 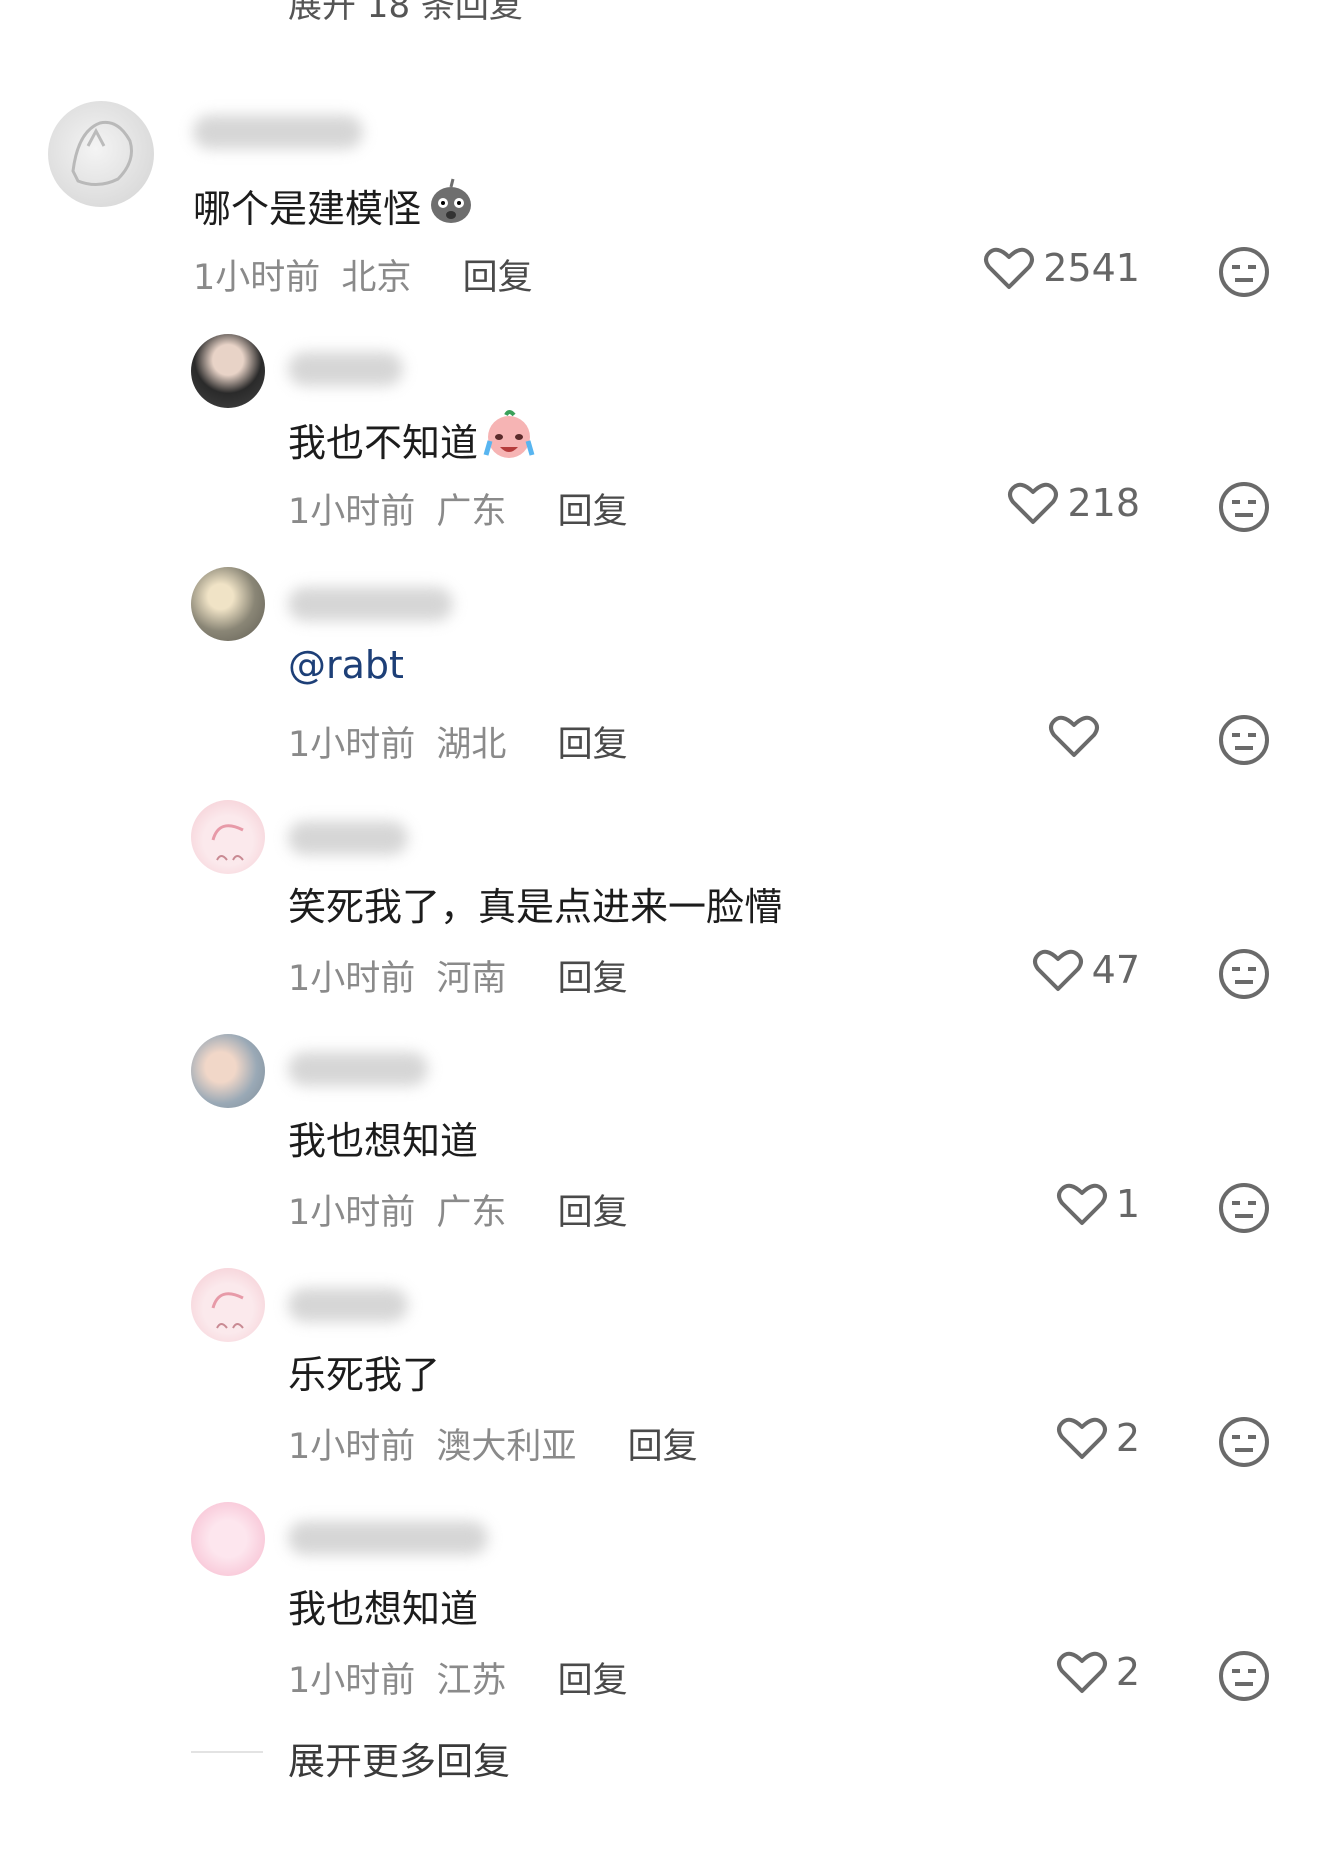 I want to click on region-label: 河南, so click(x=471, y=979).